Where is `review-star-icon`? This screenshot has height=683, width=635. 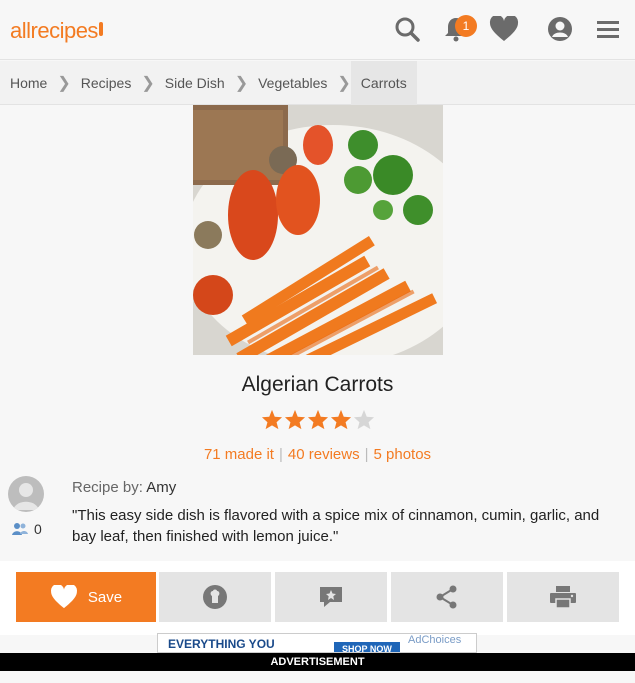
review-star-icon is located at coordinates (331, 597).